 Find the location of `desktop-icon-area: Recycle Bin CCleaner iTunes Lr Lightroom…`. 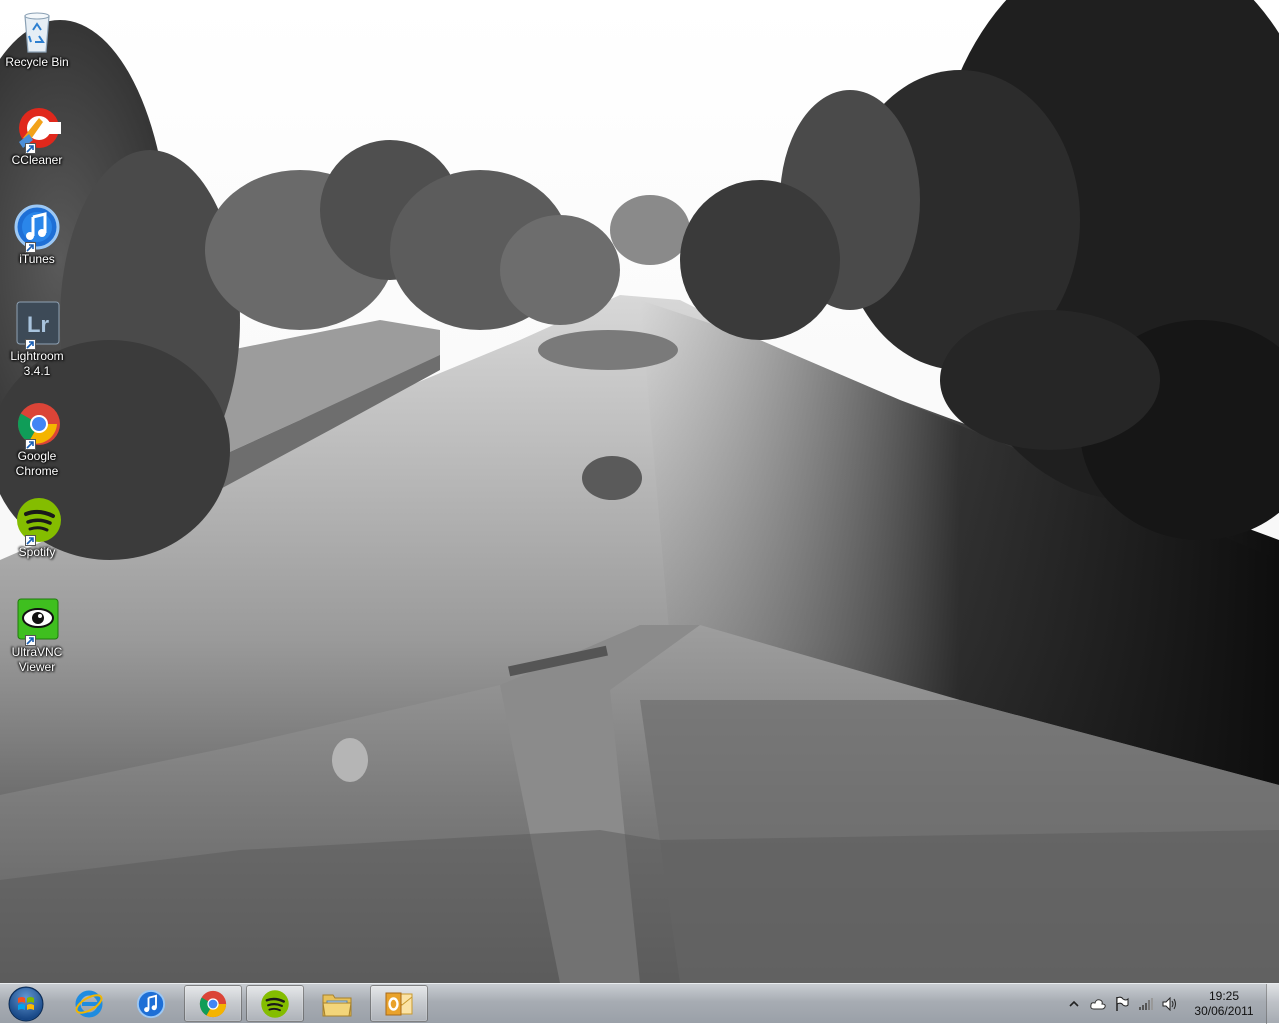

desktop-icon-area: Recycle Bin CCleaner iTunes Lr Lightroom… is located at coordinates (38, 491).